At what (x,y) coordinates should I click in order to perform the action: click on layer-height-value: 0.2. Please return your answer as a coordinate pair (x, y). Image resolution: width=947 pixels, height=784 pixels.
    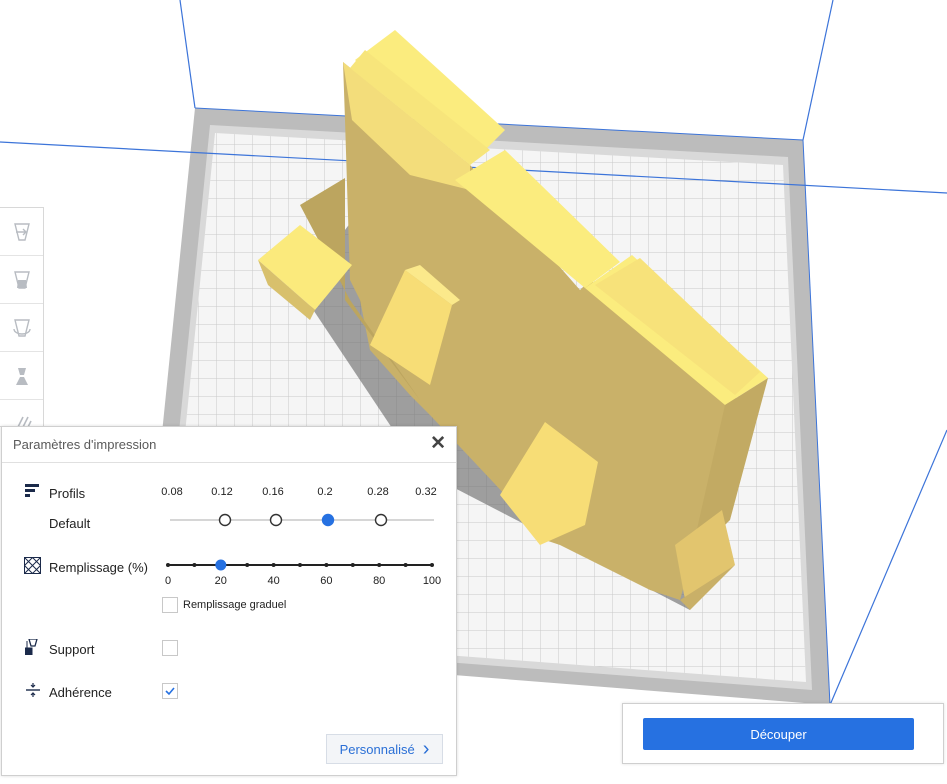
    Looking at the image, I should click on (325, 492).